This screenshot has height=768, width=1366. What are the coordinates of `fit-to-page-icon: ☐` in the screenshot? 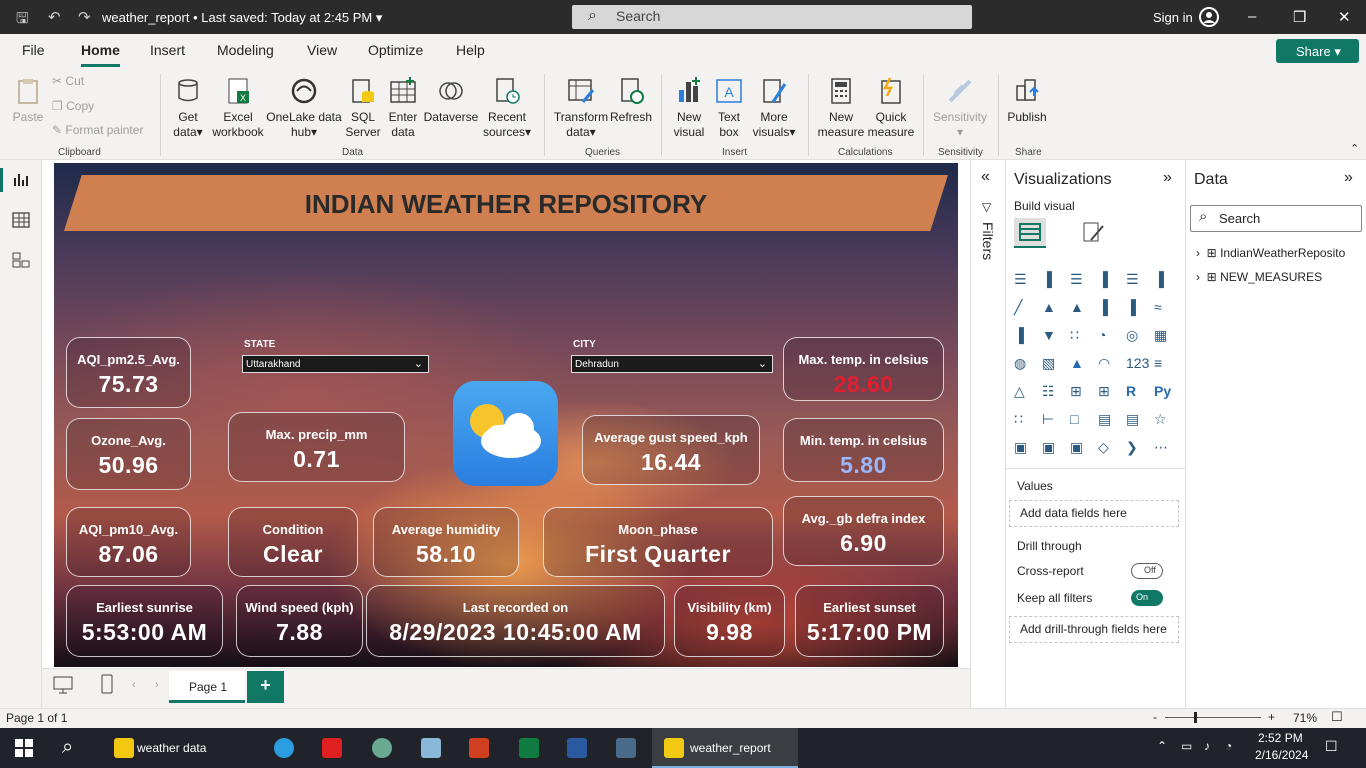 It's located at (1337, 717).